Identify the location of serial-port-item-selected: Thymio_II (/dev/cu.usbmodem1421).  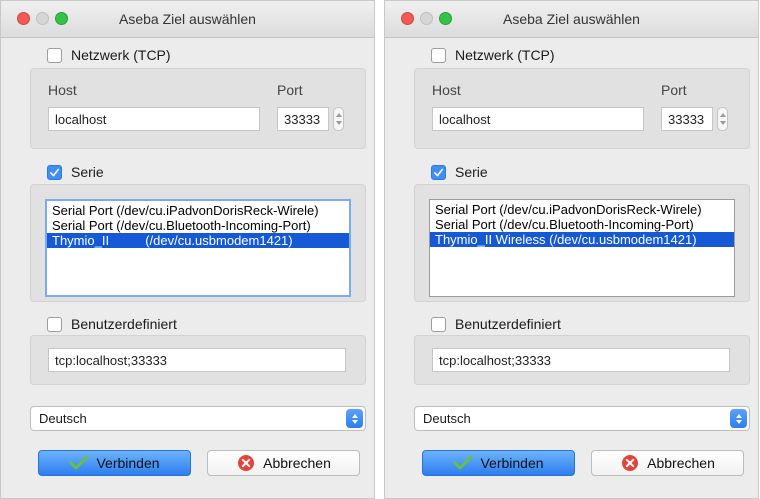
(198, 240).